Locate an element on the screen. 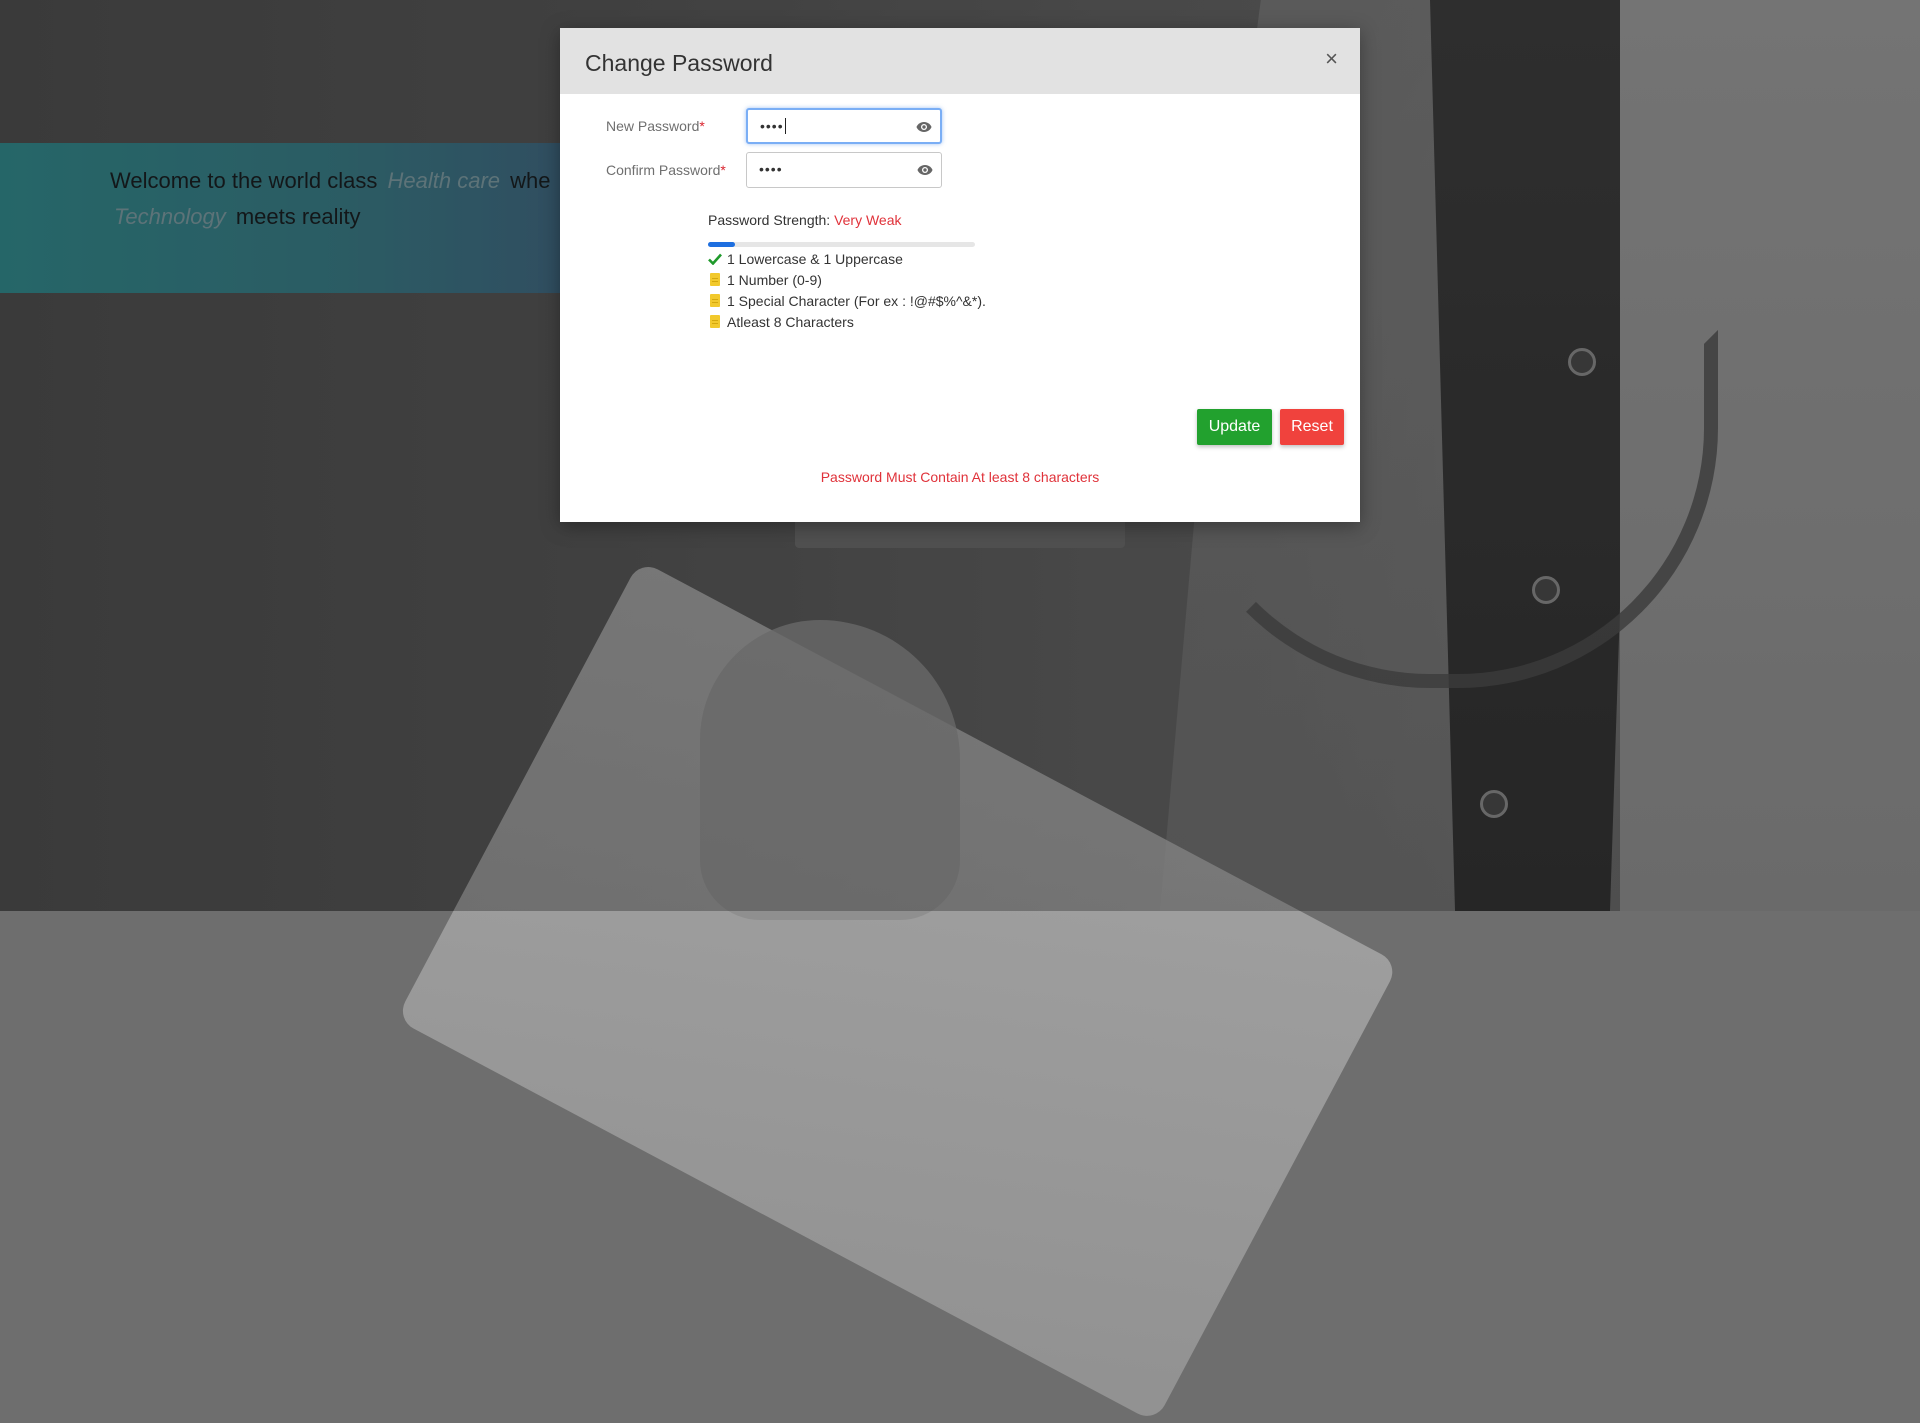 The height and width of the screenshot is (1423, 1920). rule-text: 1 Number (0-9) is located at coordinates (774, 279).